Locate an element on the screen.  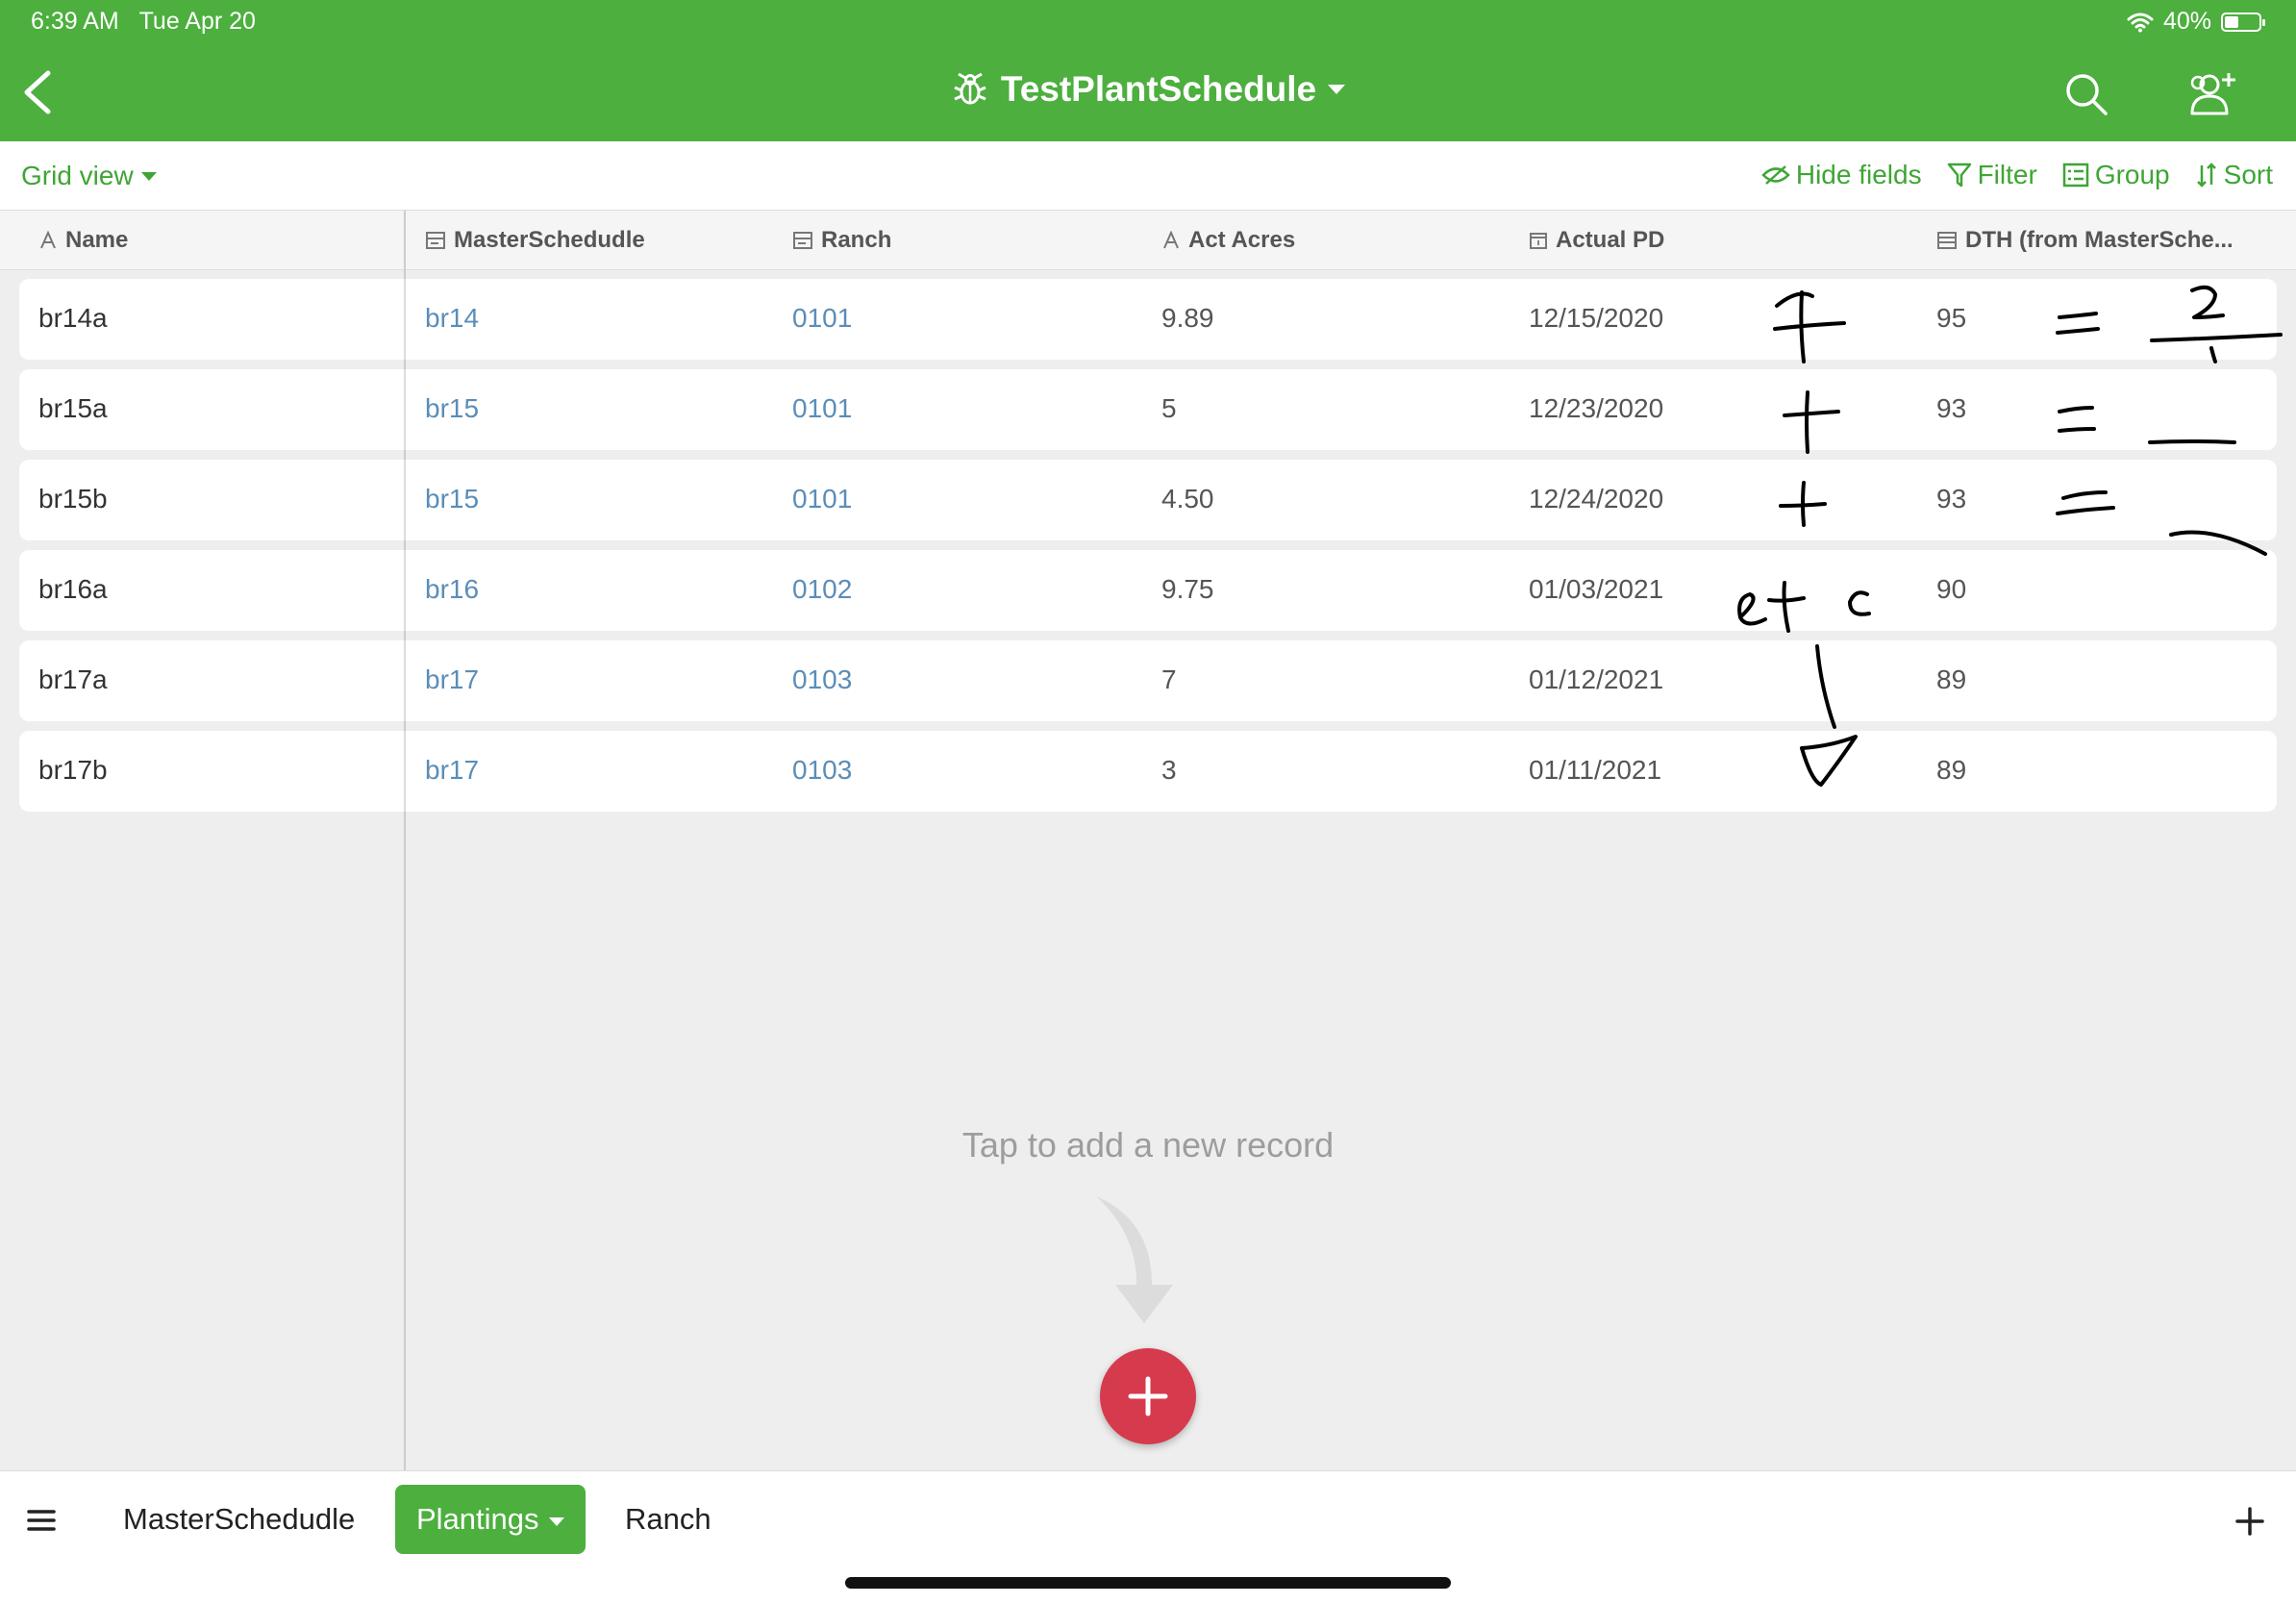
table-row: br14a br14 0101 9.89 12/15/2020 95 is located at coordinates (1148, 319).